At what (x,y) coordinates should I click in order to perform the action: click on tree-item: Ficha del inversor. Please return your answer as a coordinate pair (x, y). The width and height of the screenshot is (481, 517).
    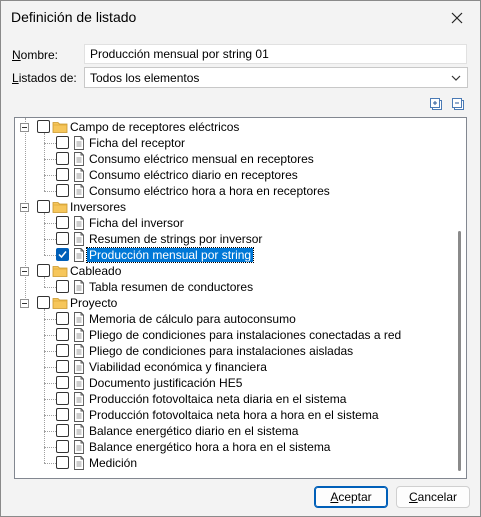
    Looking at the image, I should click on (235, 223).